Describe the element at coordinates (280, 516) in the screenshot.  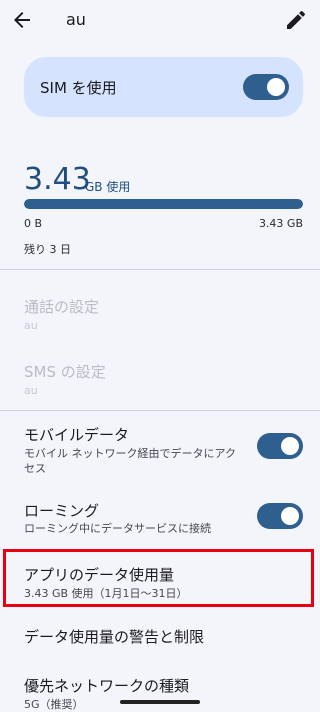
I see `roaming-toggle` at that location.